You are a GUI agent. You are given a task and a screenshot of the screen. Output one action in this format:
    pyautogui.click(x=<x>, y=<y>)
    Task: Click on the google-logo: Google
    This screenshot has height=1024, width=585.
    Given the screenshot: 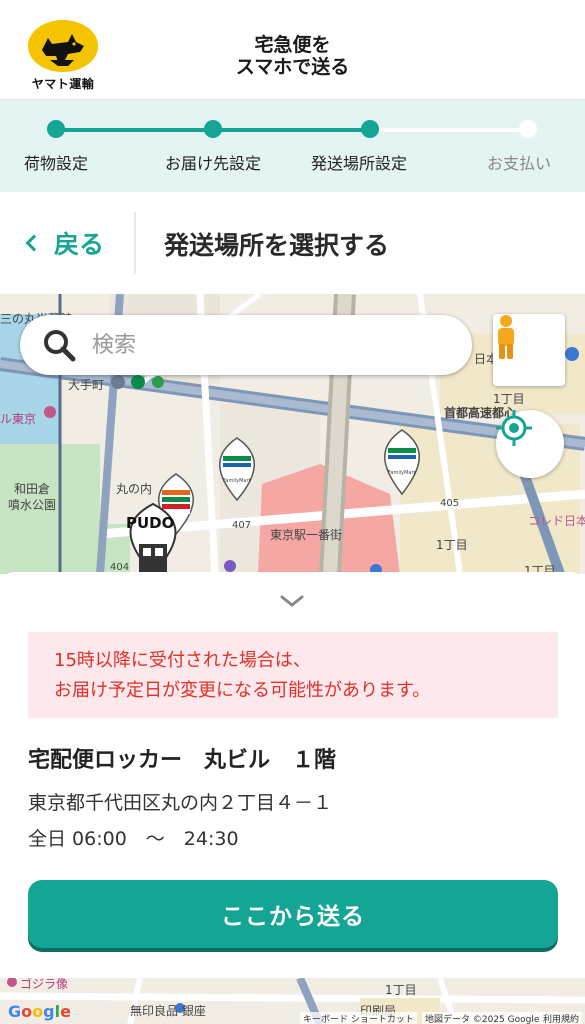 What is the action you would take?
    pyautogui.click(x=39, y=1011)
    